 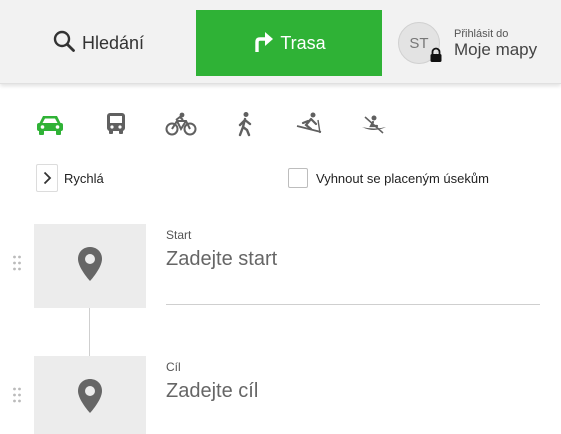 What do you see at coordinates (303, 42) in the screenshot?
I see `tab-route-label: Trasa` at bounding box center [303, 42].